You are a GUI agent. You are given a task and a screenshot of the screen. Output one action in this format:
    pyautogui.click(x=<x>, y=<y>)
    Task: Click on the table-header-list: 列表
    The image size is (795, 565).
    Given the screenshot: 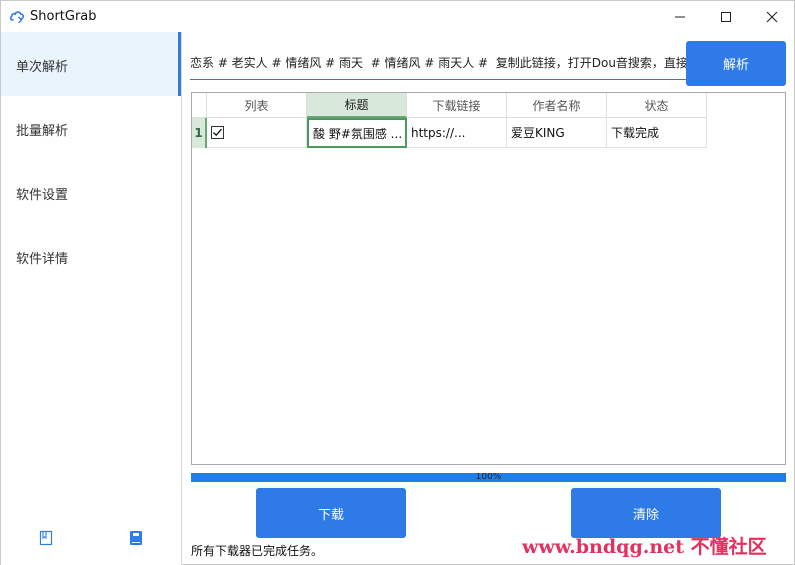 What is the action you would take?
    pyautogui.click(x=257, y=105)
    